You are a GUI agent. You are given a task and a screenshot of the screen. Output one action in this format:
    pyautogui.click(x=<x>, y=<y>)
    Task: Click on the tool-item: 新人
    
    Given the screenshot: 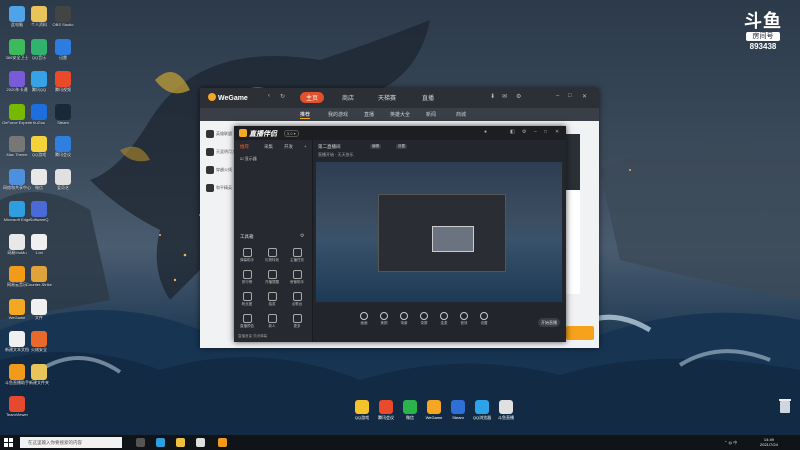 What is the action you would take?
    pyautogui.click(x=272, y=321)
    